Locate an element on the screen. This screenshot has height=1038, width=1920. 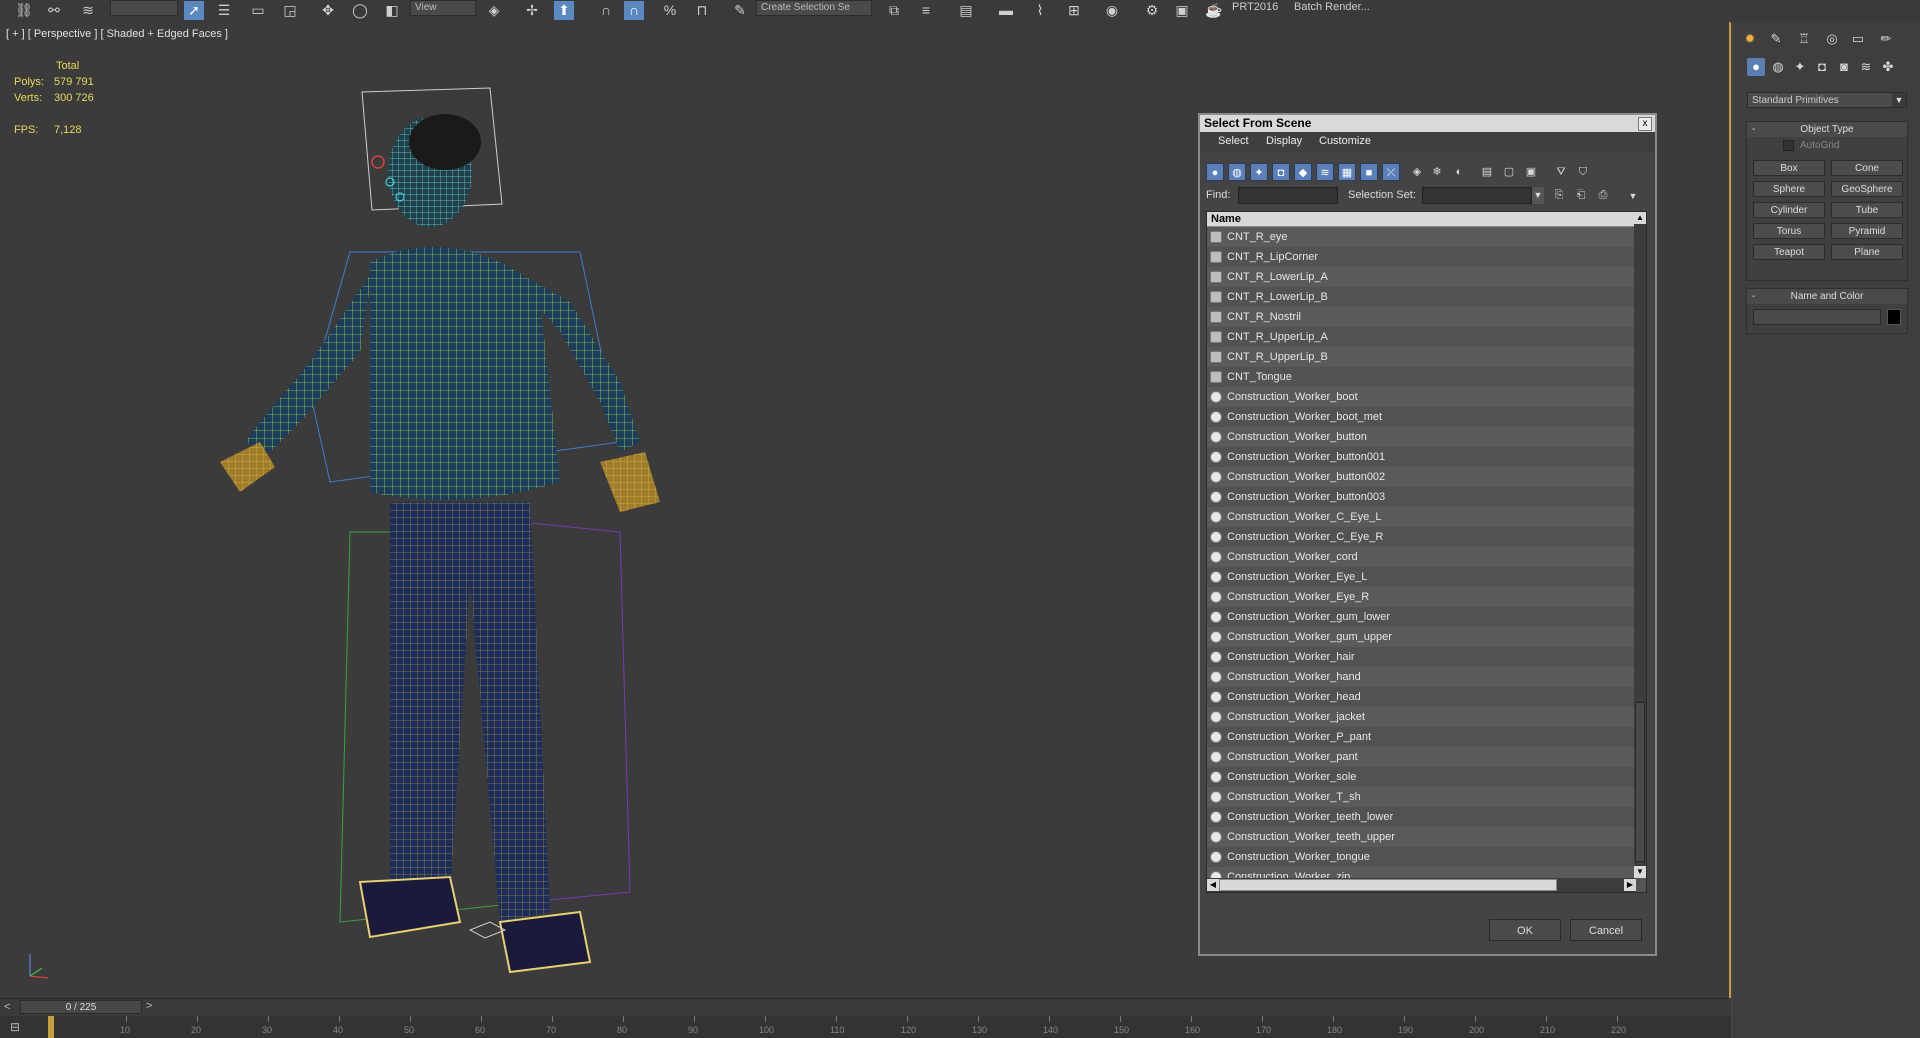
list-item: Construction_Worker_cord is located at coordinates (1421, 557).